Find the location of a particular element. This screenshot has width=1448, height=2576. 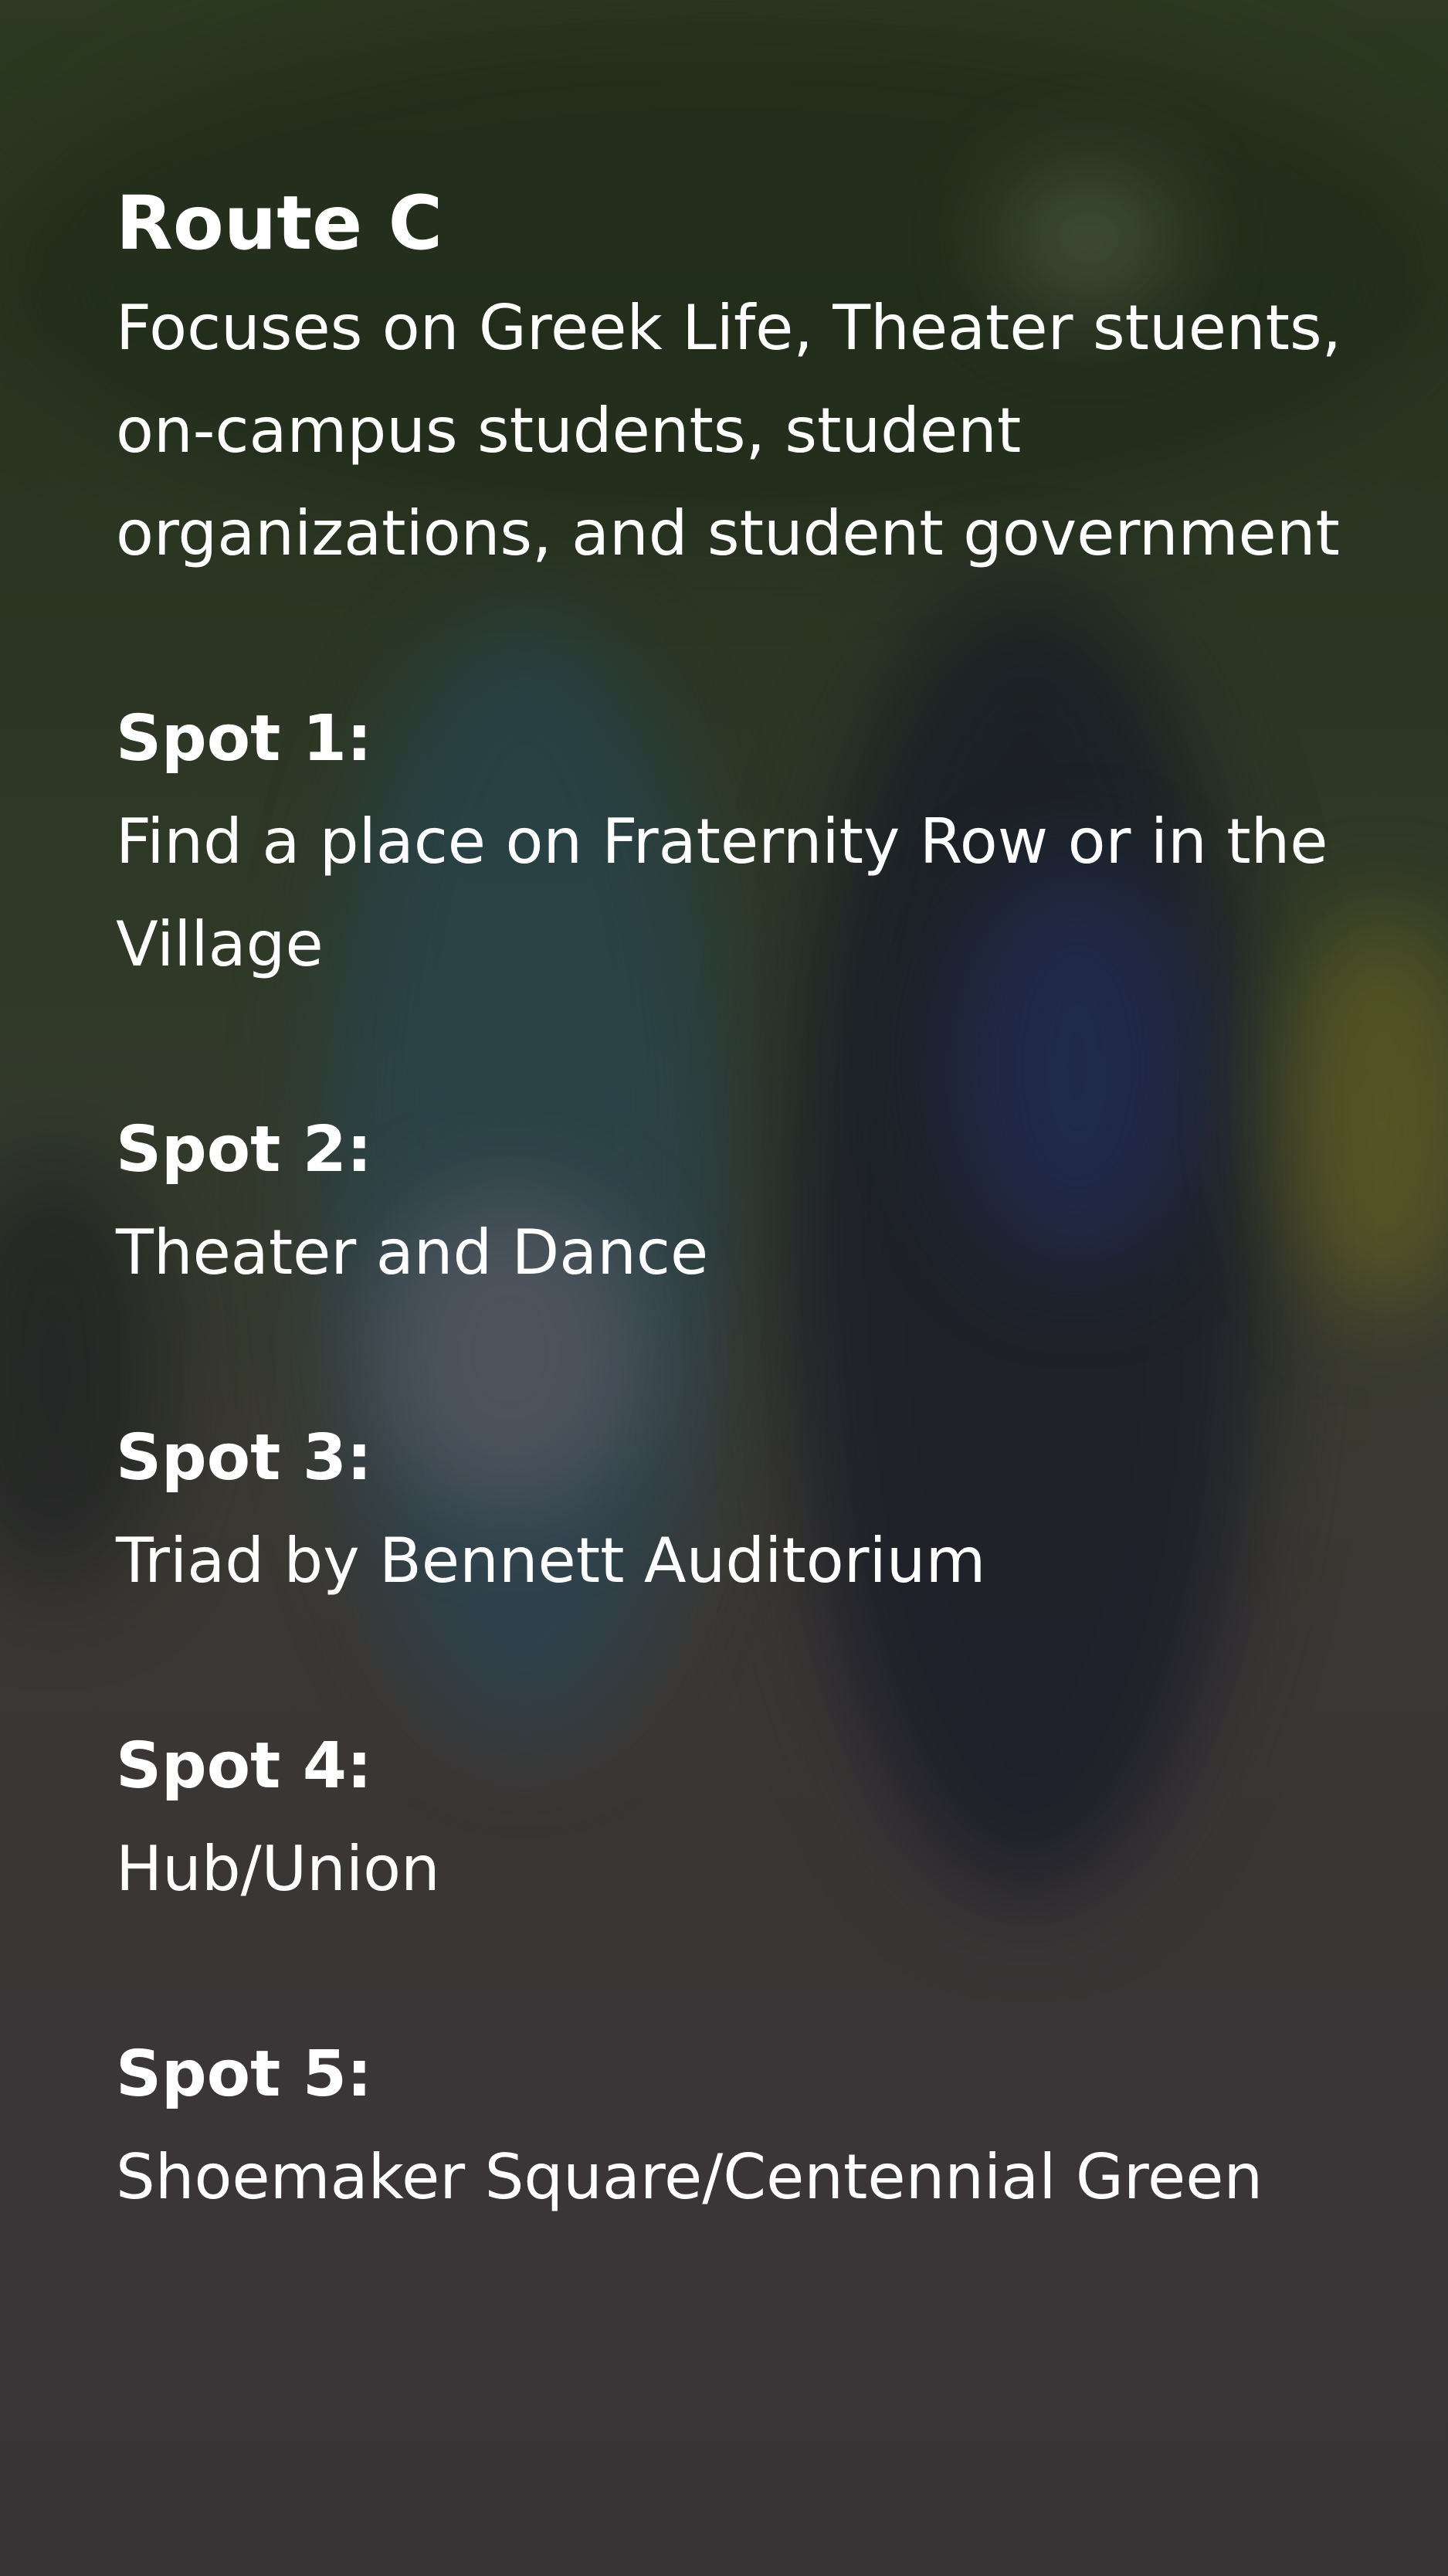

spot-label: Spot 1: is located at coordinates (244, 739).